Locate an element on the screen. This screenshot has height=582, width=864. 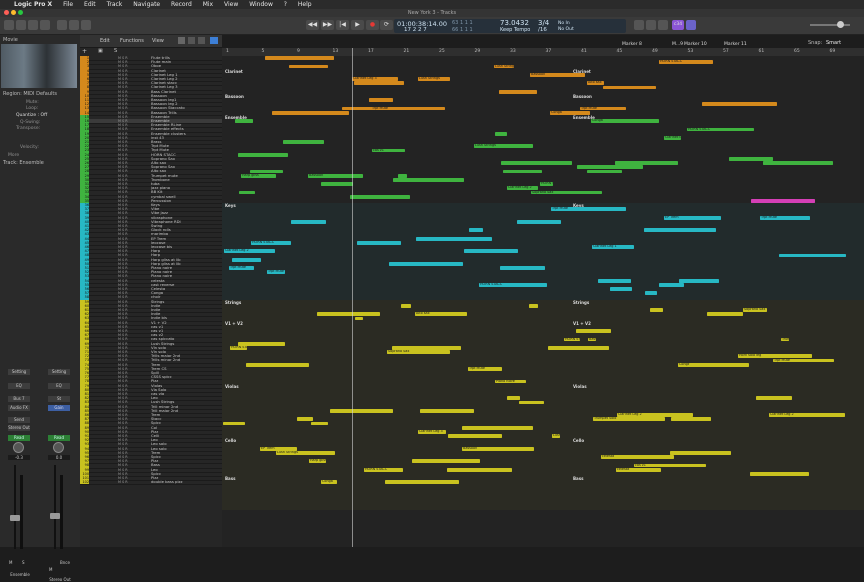
list-view-icon is located at coordinates (191, 40).